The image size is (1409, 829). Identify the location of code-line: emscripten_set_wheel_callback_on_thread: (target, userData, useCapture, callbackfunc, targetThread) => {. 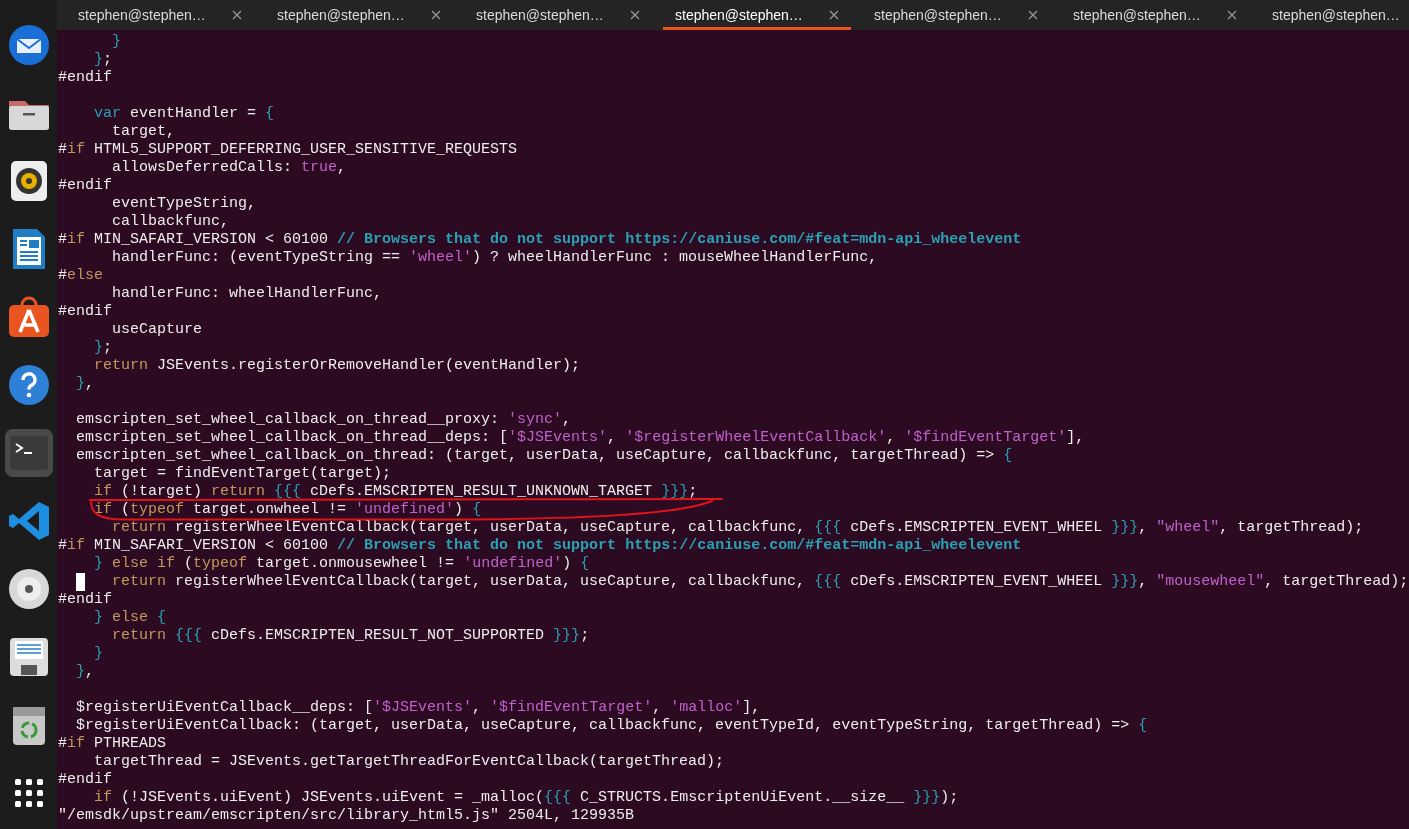
(544, 455).